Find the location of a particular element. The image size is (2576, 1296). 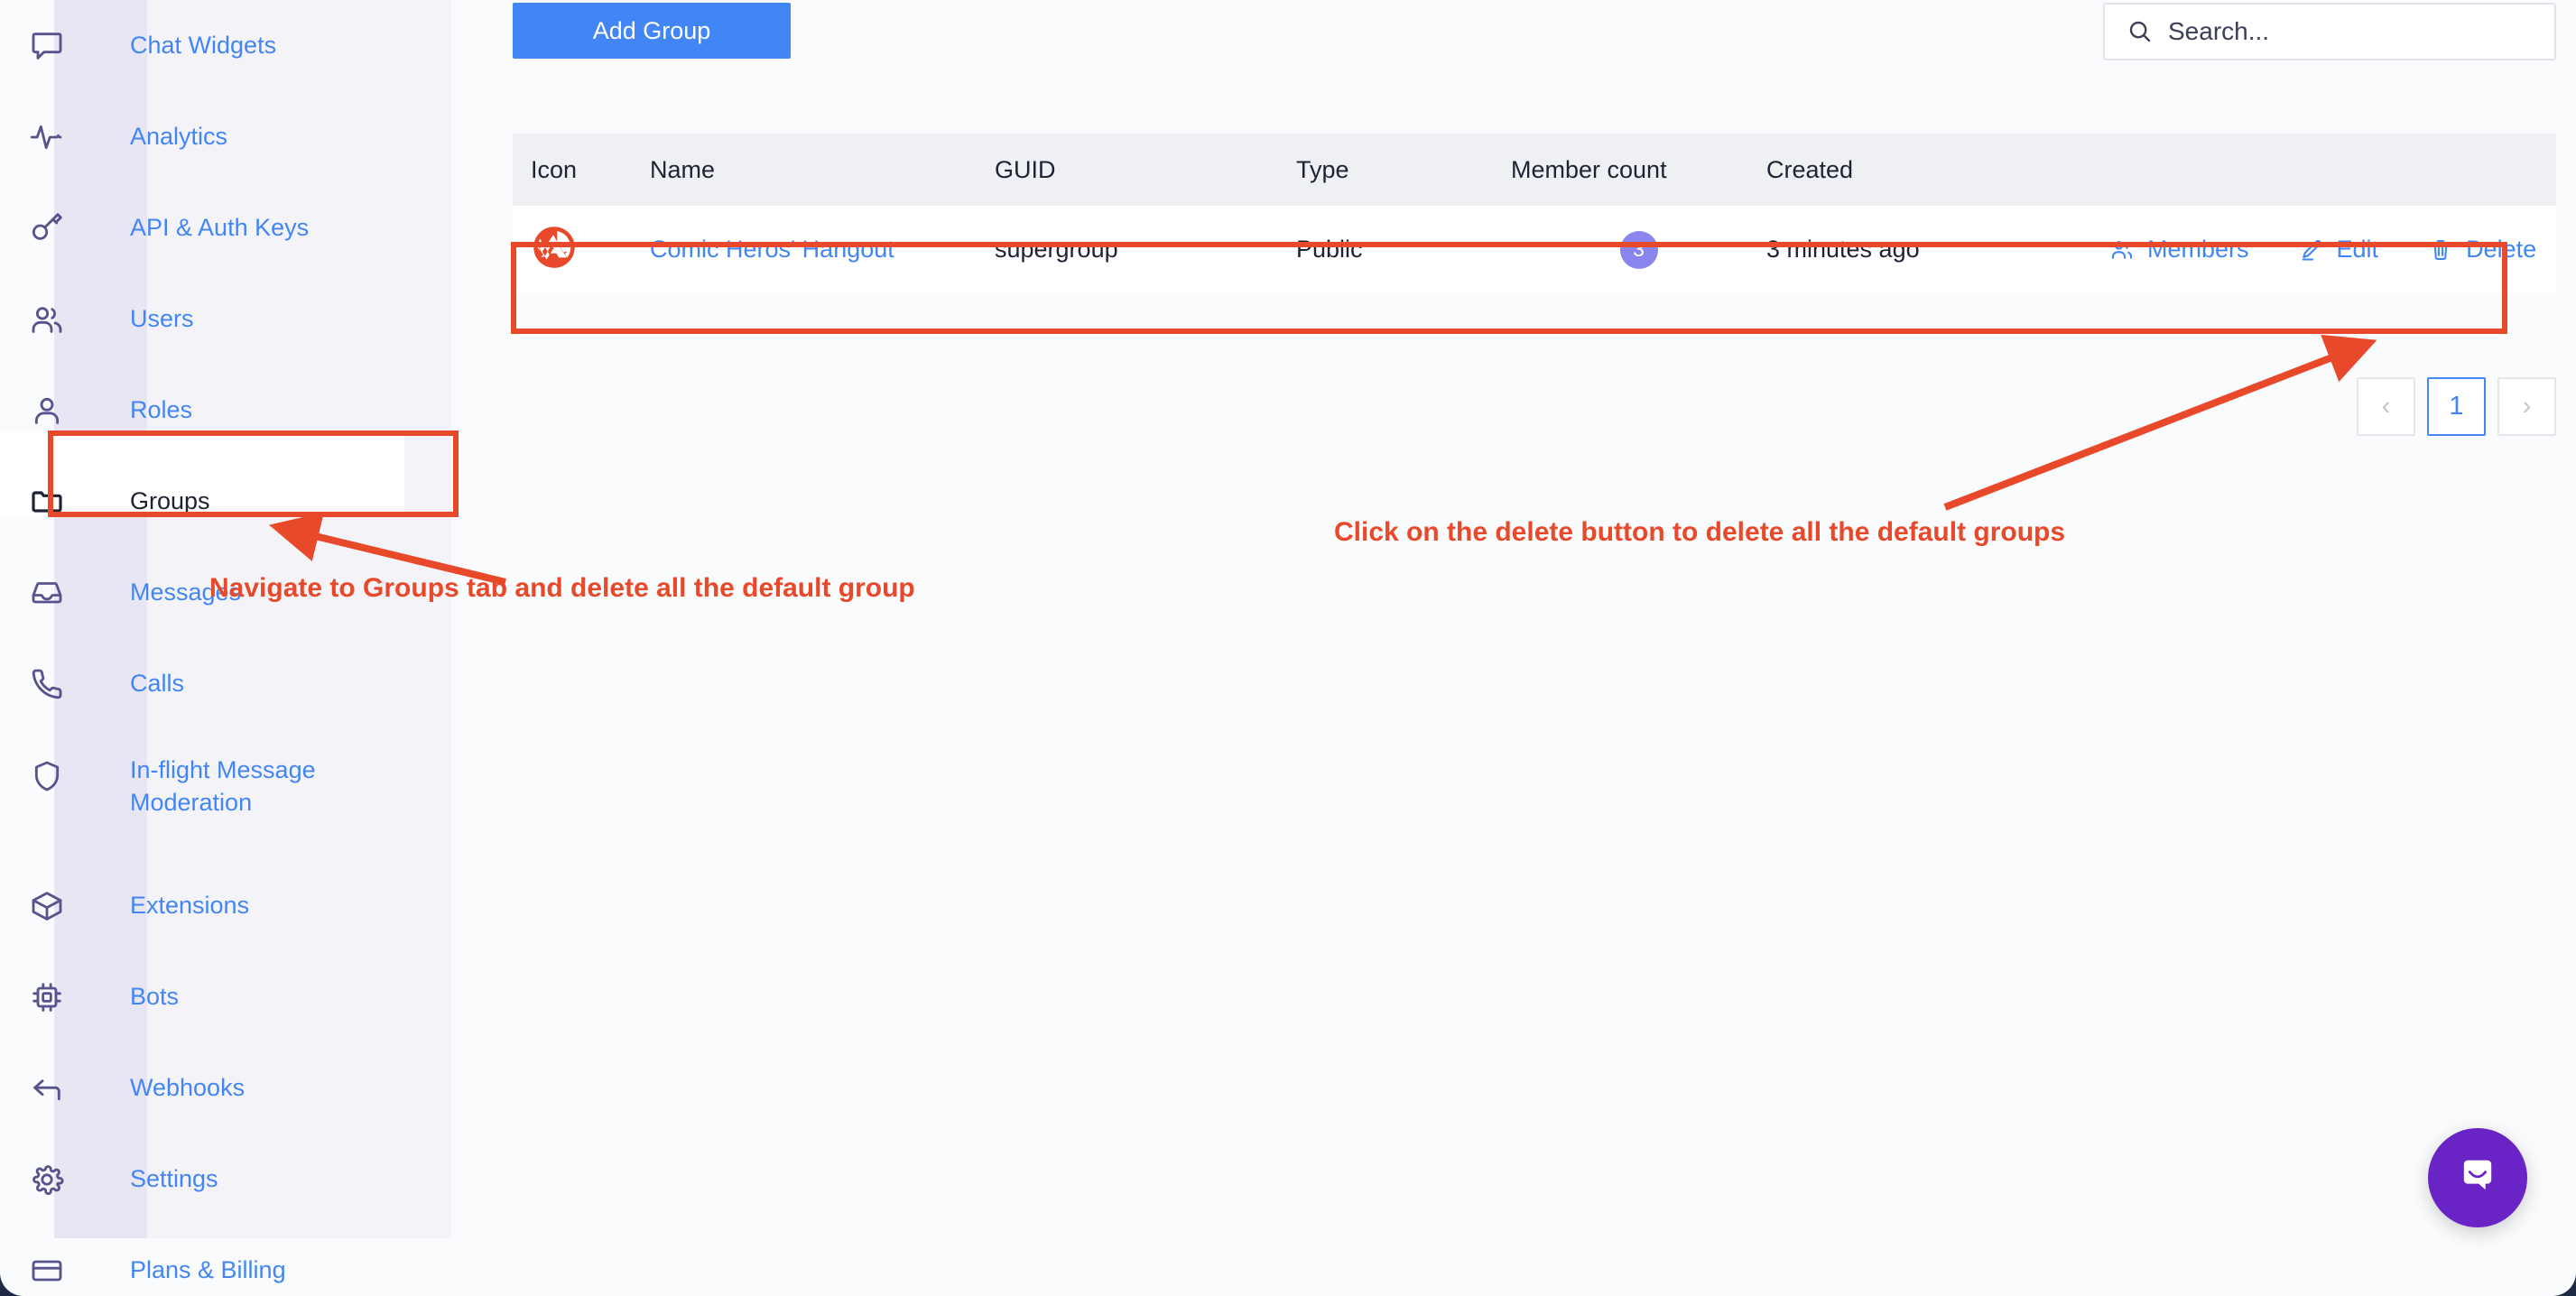

pagination-page-1: 1 is located at coordinates (2456, 407).